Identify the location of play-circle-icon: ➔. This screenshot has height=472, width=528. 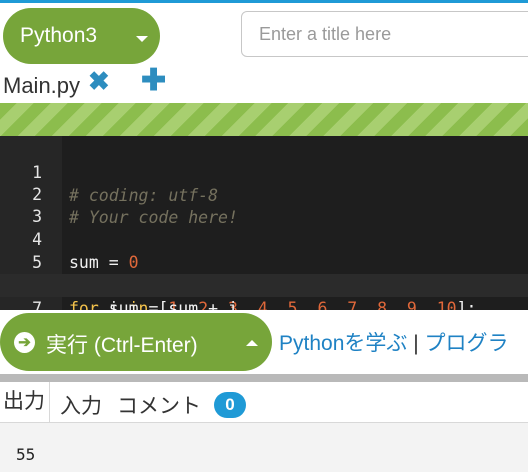
(24, 342).